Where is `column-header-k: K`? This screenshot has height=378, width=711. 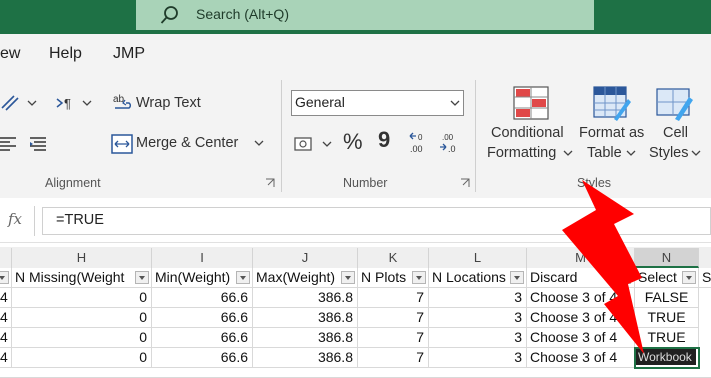 column-header-k: K is located at coordinates (393, 258).